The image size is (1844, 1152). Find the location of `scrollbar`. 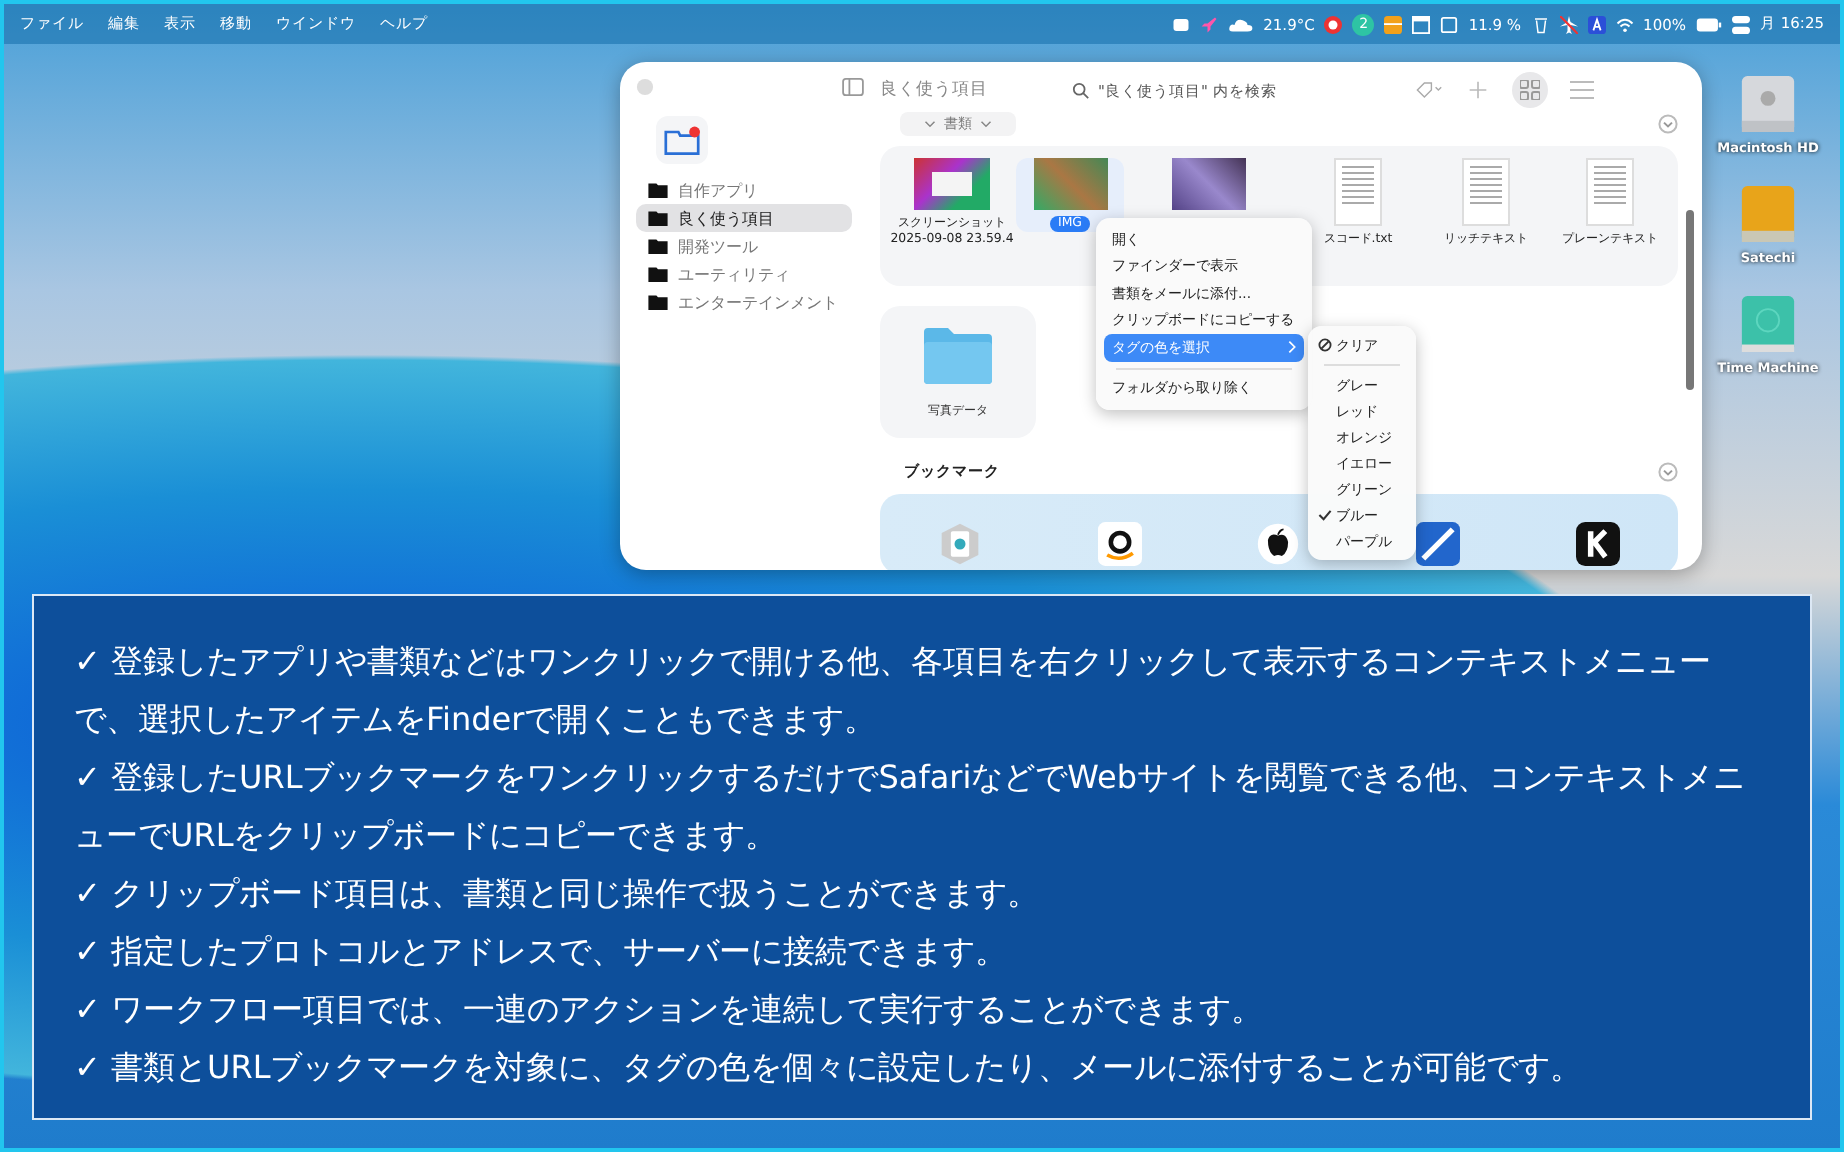

scrollbar is located at coordinates (1690, 300).